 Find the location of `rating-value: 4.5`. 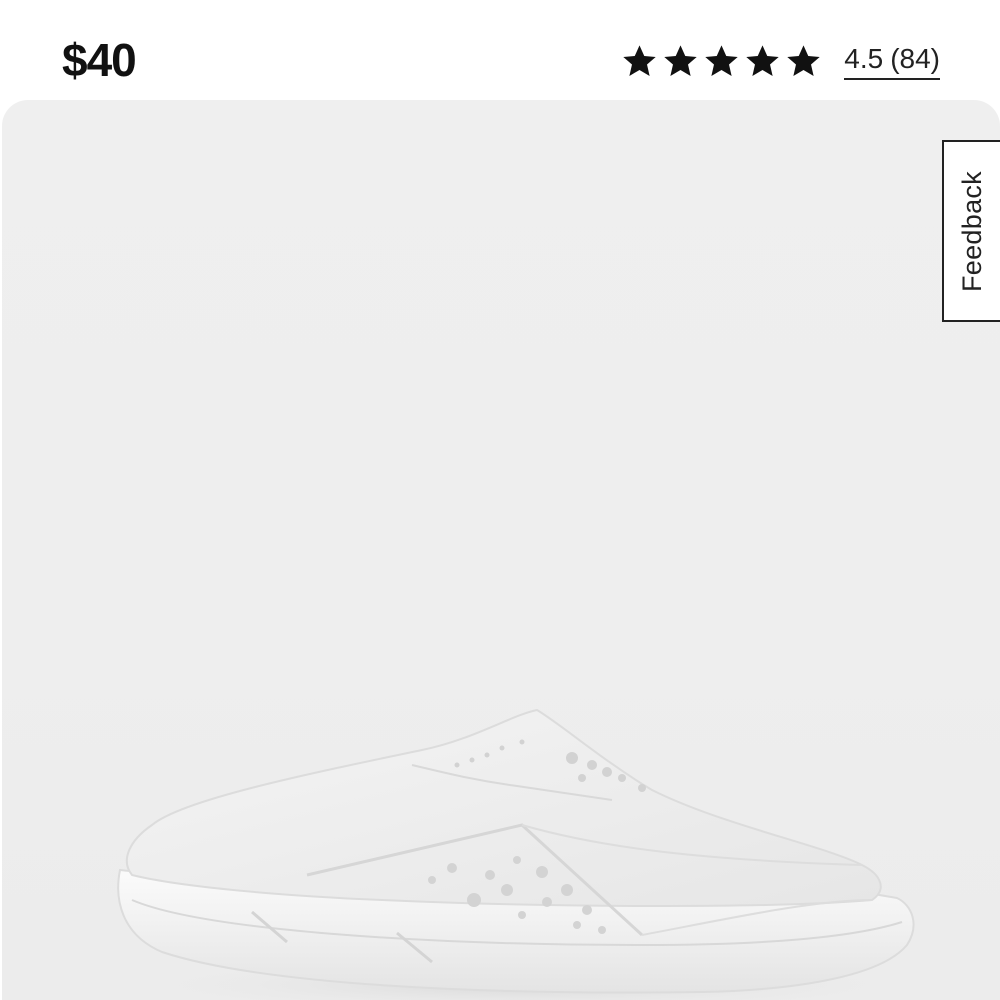

rating-value: 4.5 is located at coordinates (864, 58).